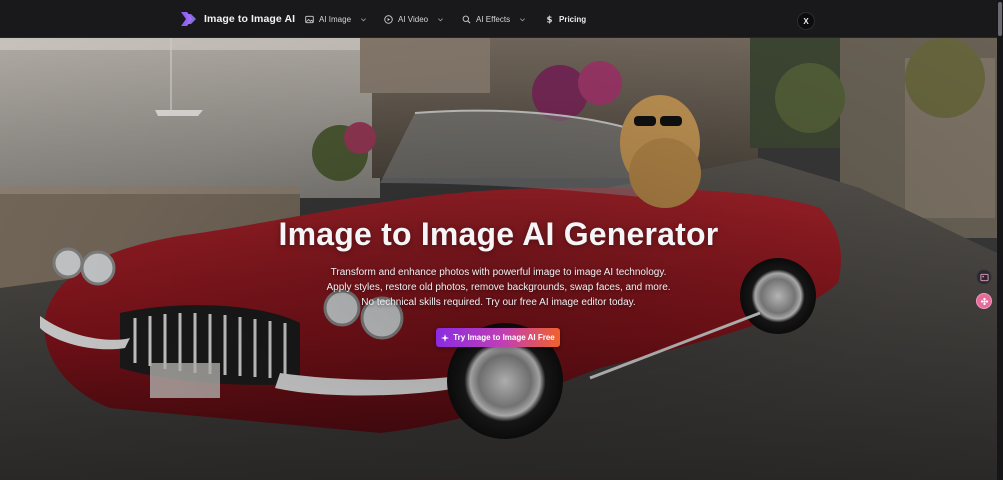 This screenshot has height=480, width=1003. I want to click on nav-item-ai-image: AI Image, so click(336, 19).